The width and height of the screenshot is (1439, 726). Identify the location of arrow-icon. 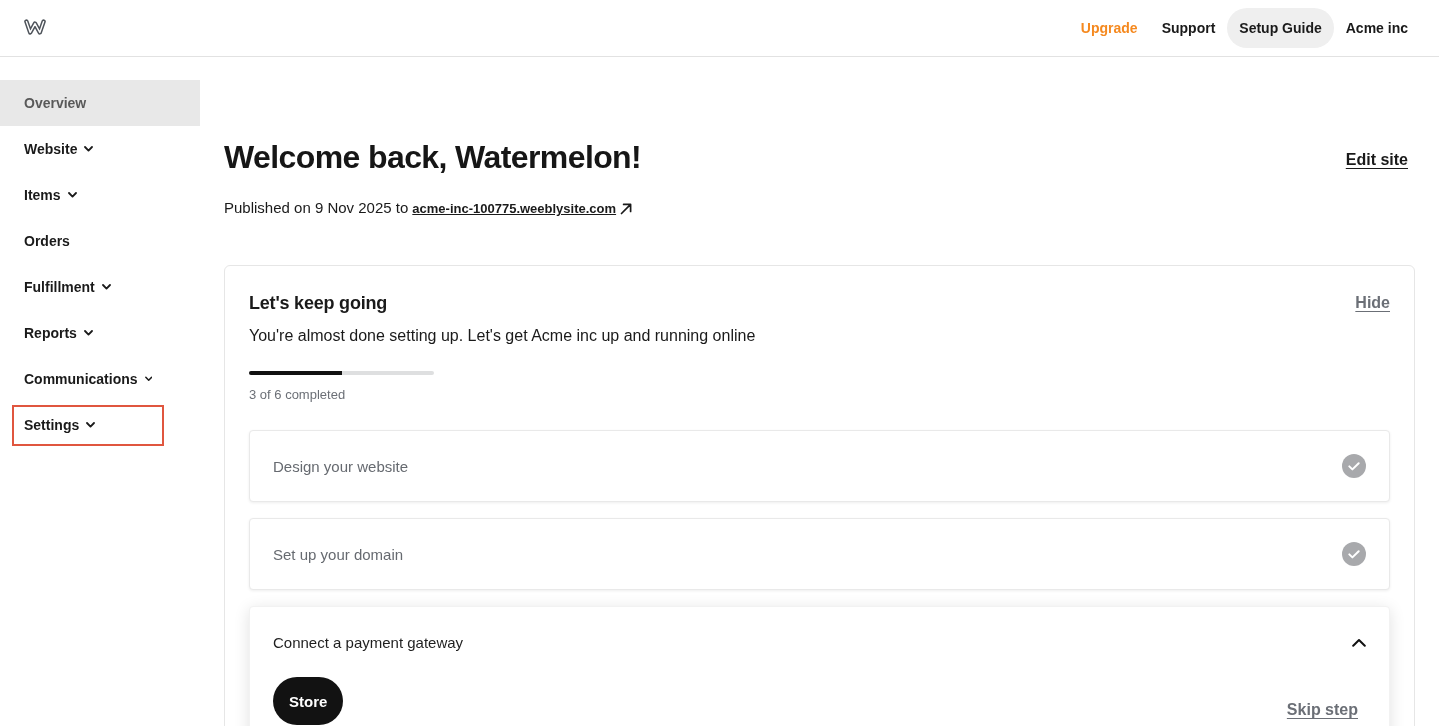
(626, 209).